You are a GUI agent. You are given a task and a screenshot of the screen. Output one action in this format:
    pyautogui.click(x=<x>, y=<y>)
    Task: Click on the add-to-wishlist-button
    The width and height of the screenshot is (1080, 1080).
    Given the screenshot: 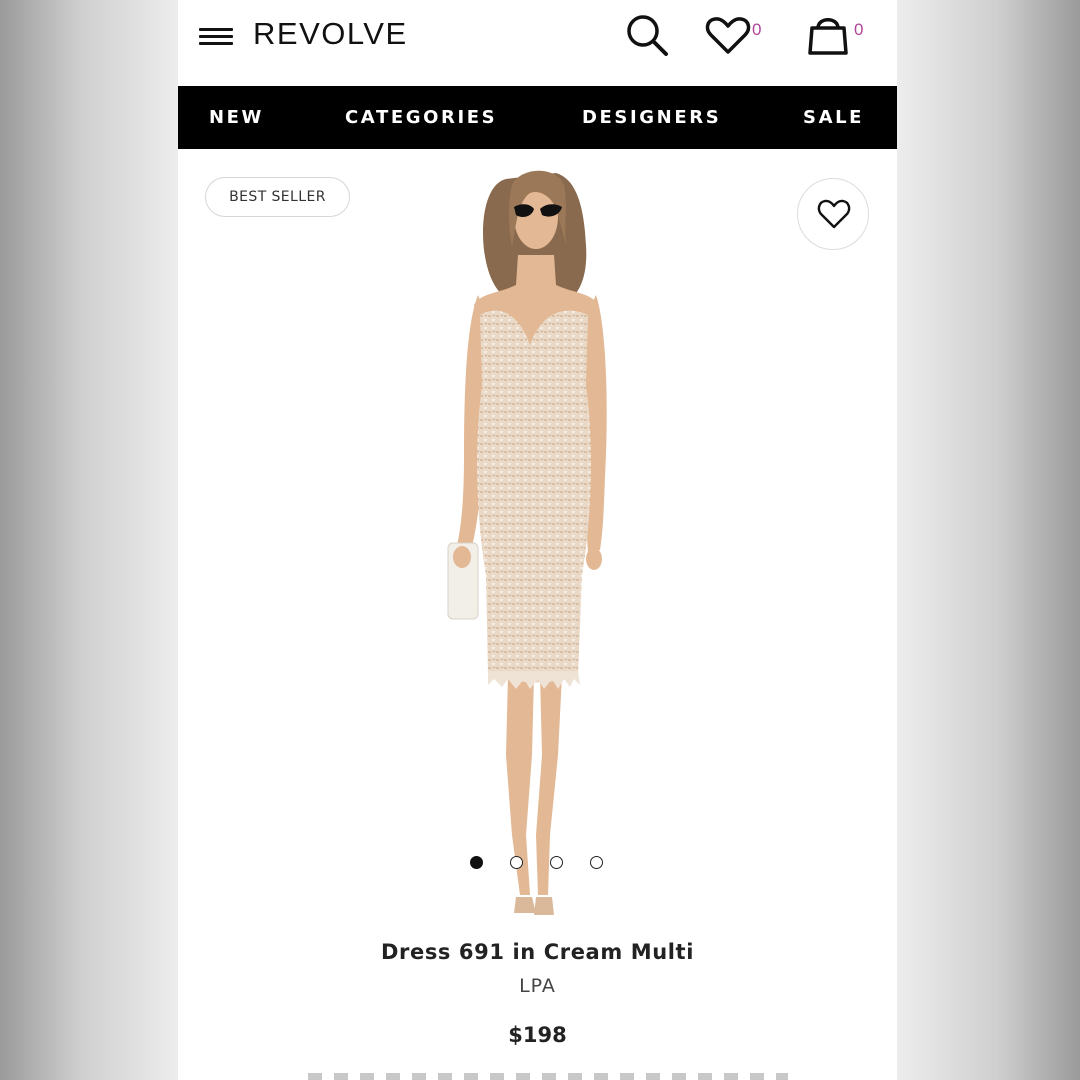 What is the action you would take?
    pyautogui.click(x=833, y=214)
    